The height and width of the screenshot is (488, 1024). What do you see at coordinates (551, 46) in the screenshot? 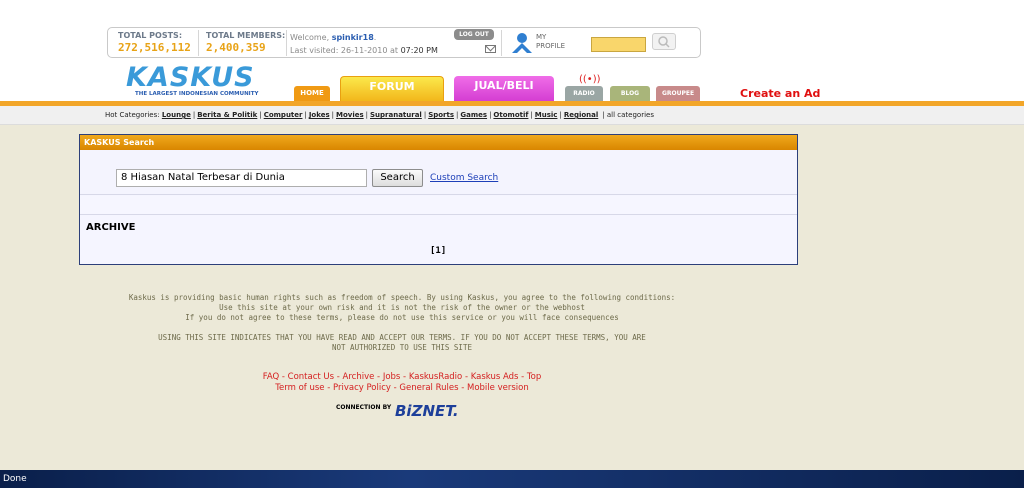
I see `profile-label-2: PROFILE` at bounding box center [551, 46].